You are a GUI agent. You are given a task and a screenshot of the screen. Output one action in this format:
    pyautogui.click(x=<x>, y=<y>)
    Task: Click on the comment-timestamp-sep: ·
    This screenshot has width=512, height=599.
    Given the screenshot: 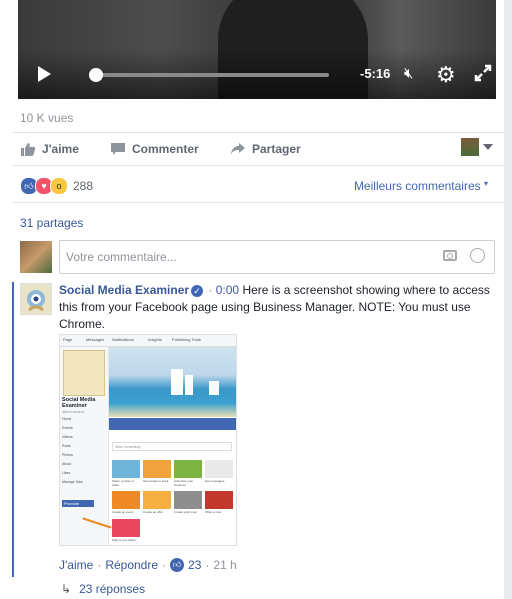 What is the action you would take?
    pyautogui.click(x=210, y=290)
    